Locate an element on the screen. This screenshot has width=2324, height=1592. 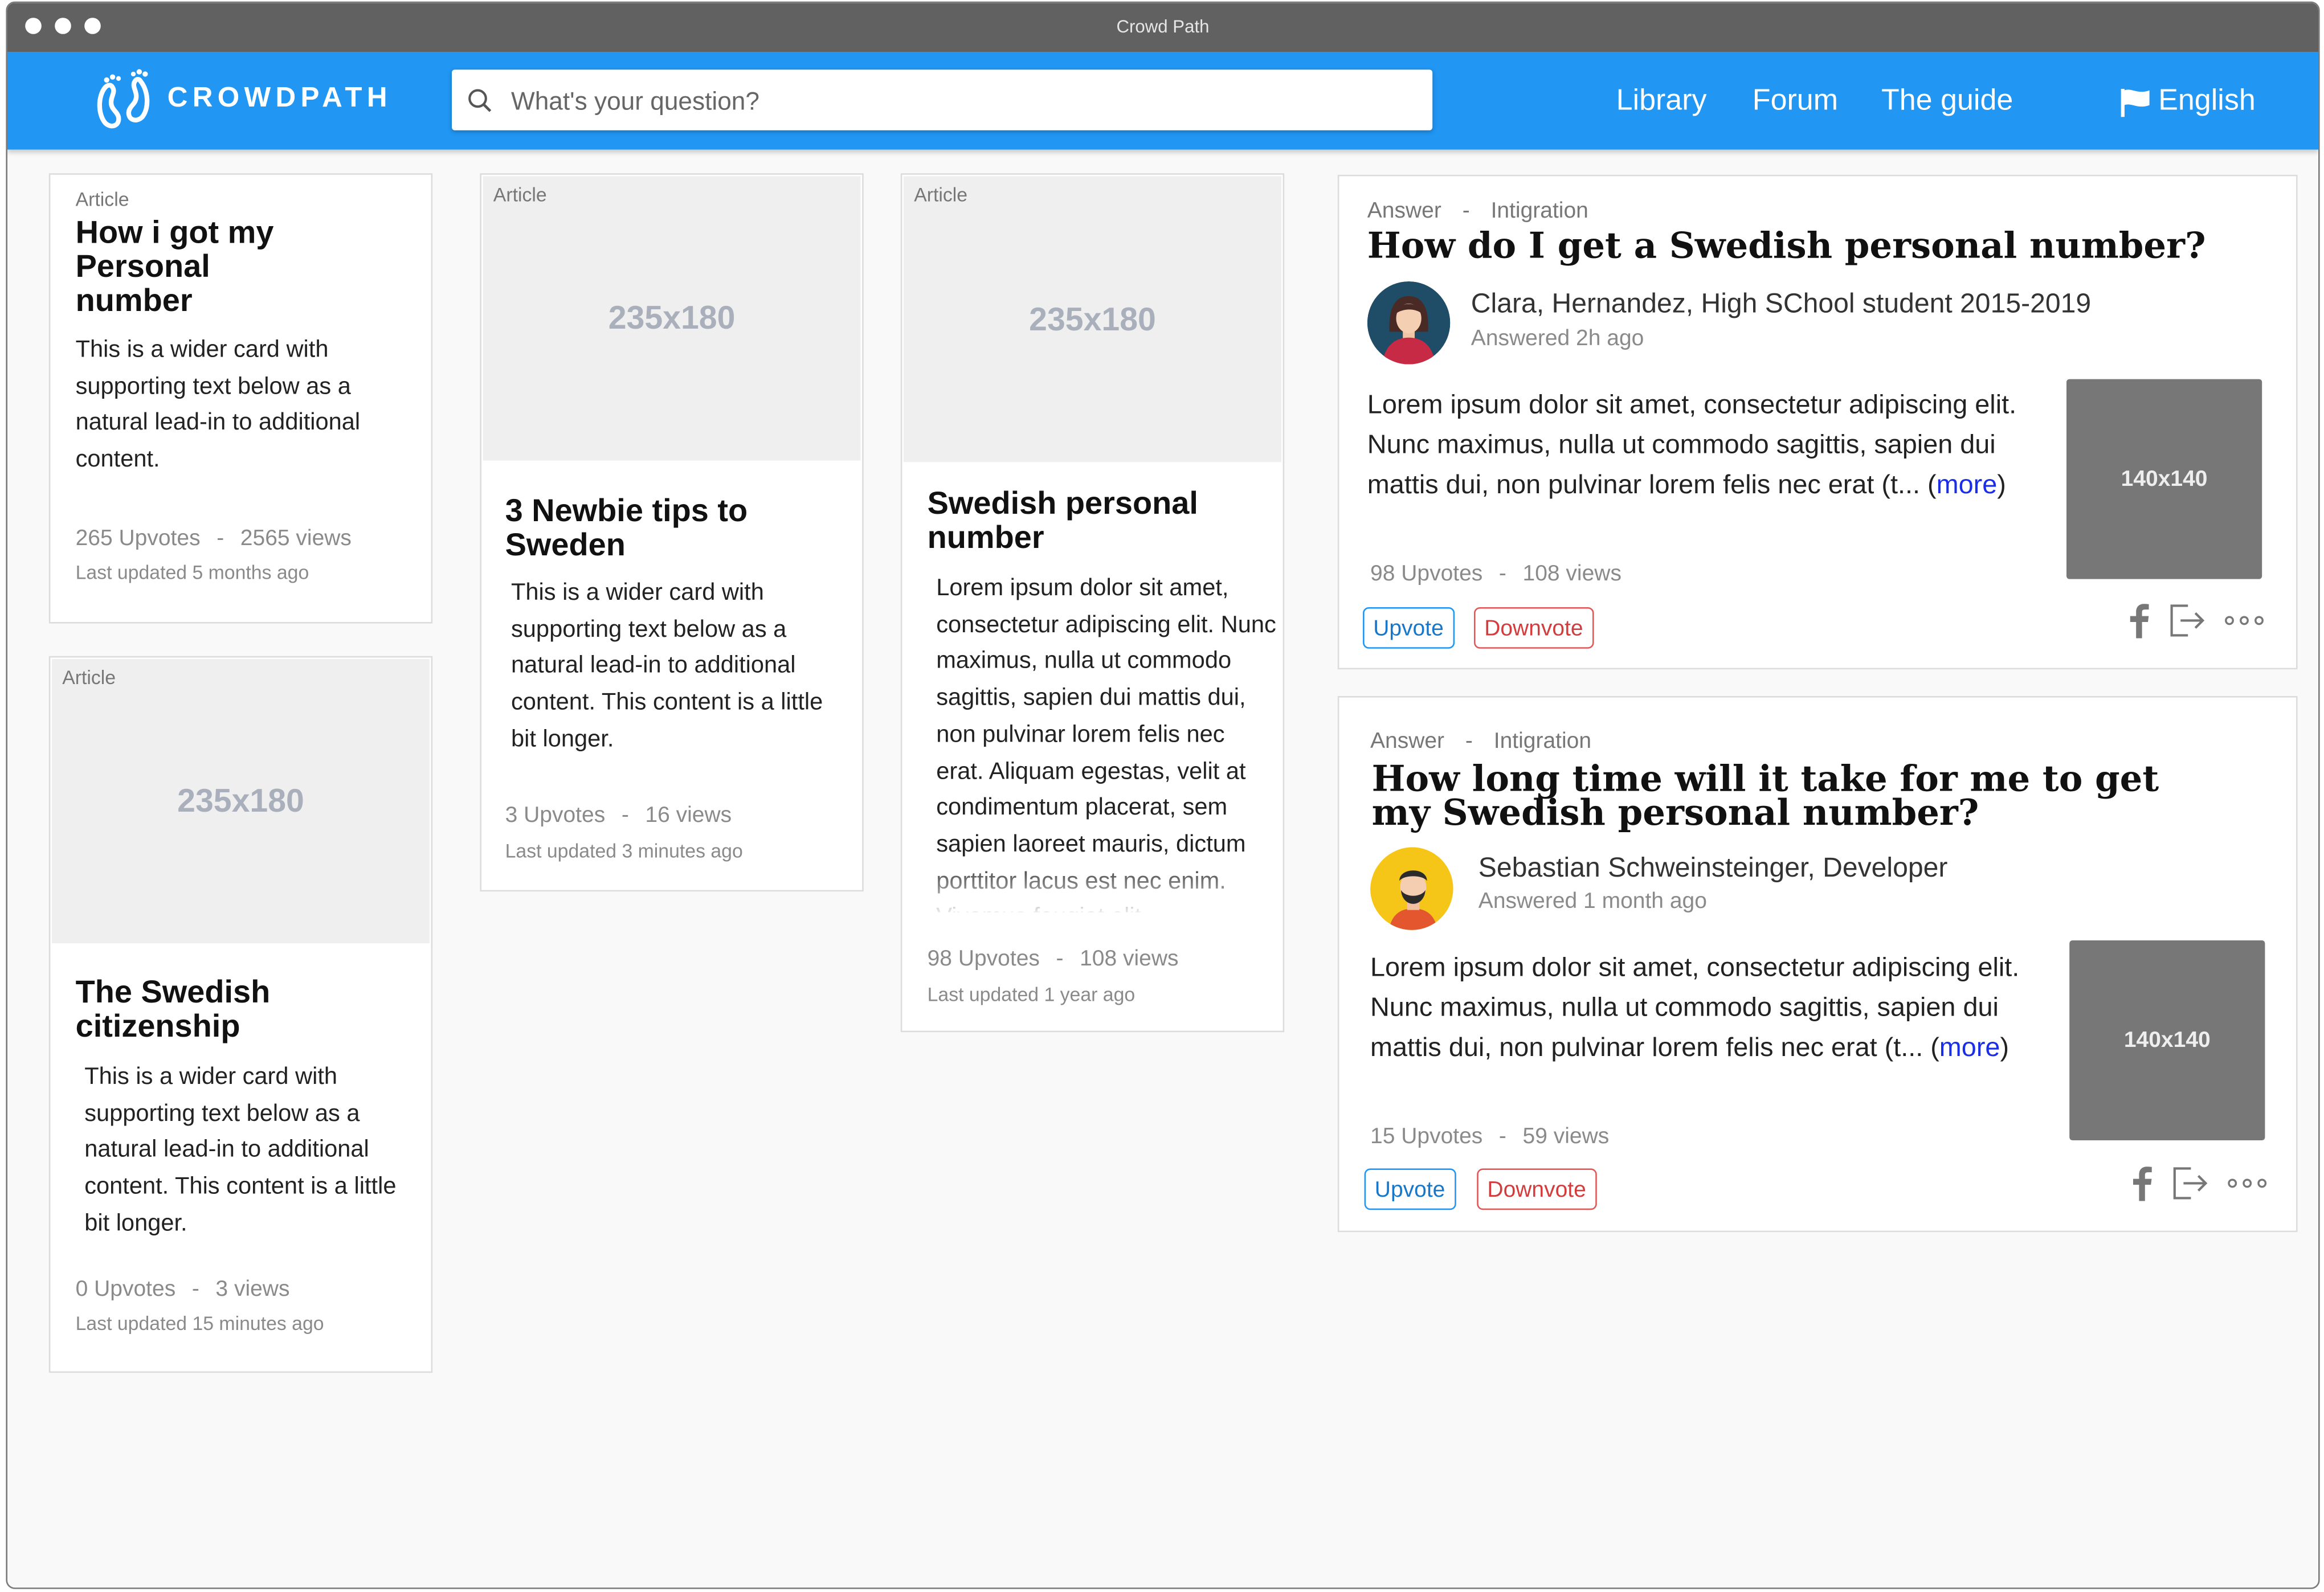
nav-forum-link: Forum is located at coordinates (1795, 101).